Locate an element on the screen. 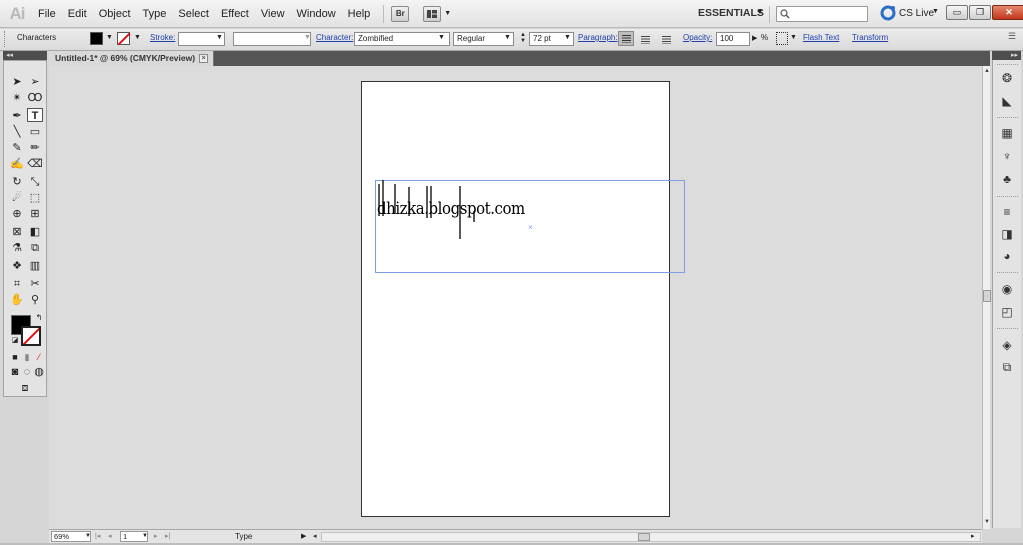  perspective-grid-tool-icon: ⊞ is located at coordinates (35, 214).